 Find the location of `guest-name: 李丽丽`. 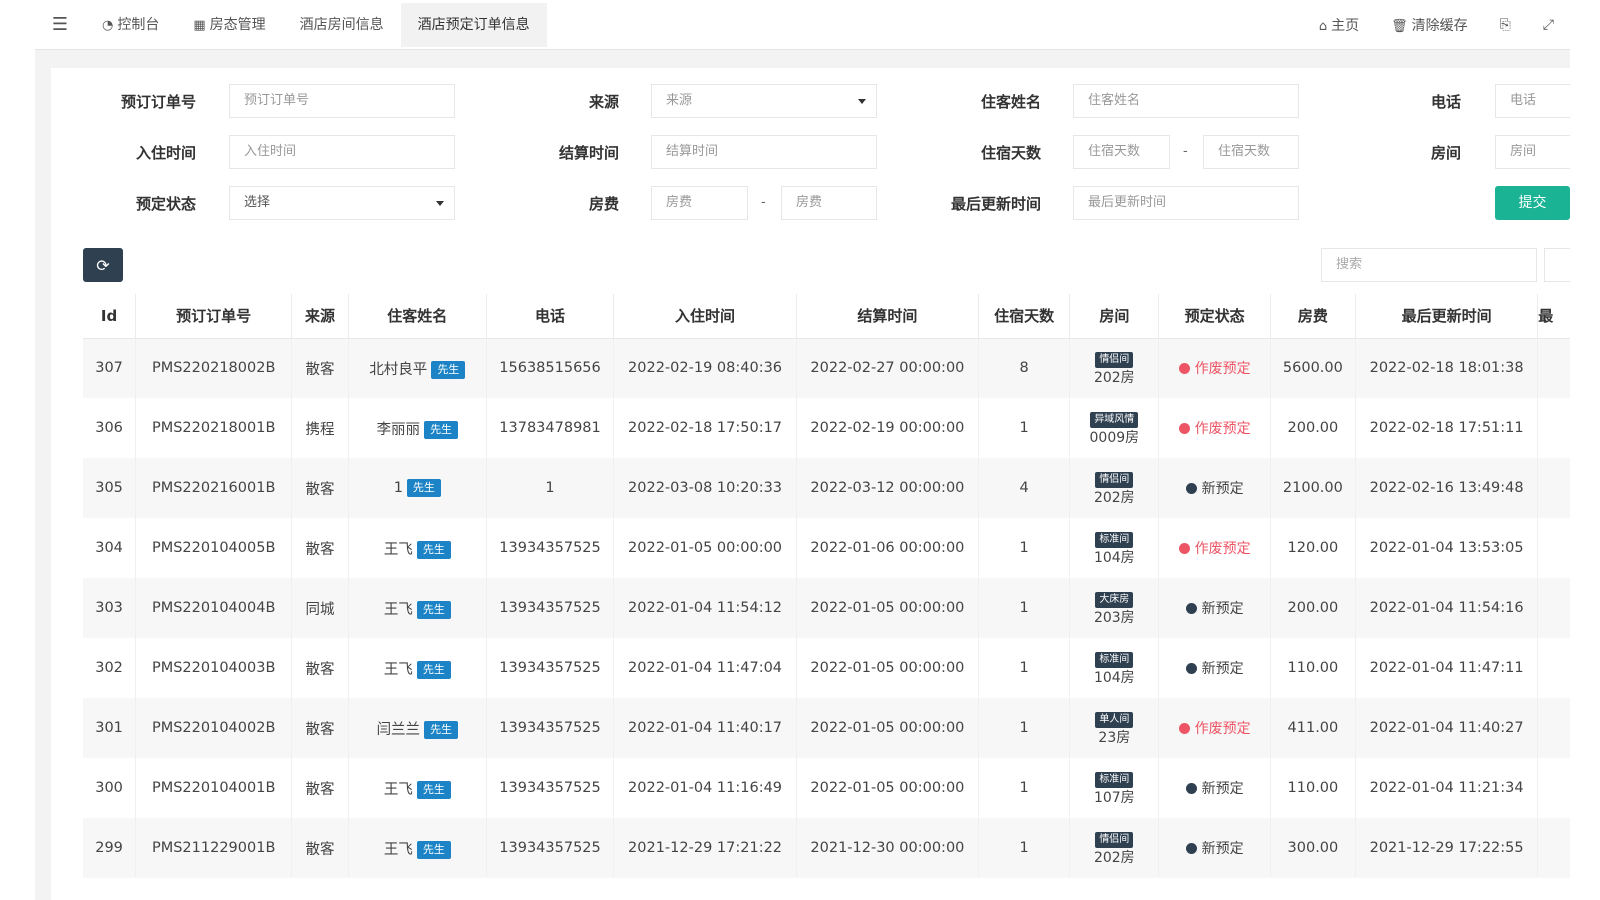

guest-name: 李丽丽 is located at coordinates (398, 429).